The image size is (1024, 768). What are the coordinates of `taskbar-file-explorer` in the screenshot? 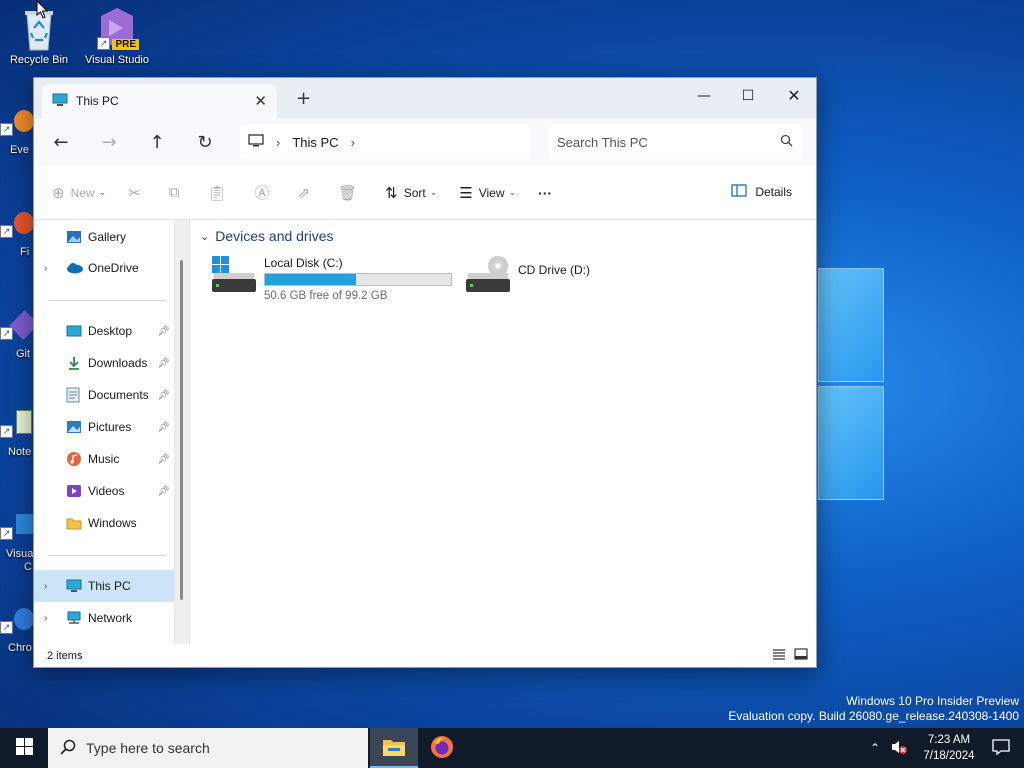 It's located at (394, 748).